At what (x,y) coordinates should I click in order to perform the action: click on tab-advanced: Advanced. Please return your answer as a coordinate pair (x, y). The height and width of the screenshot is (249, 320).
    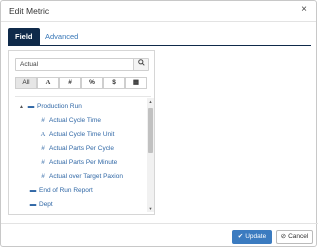
    Looking at the image, I should click on (61, 36).